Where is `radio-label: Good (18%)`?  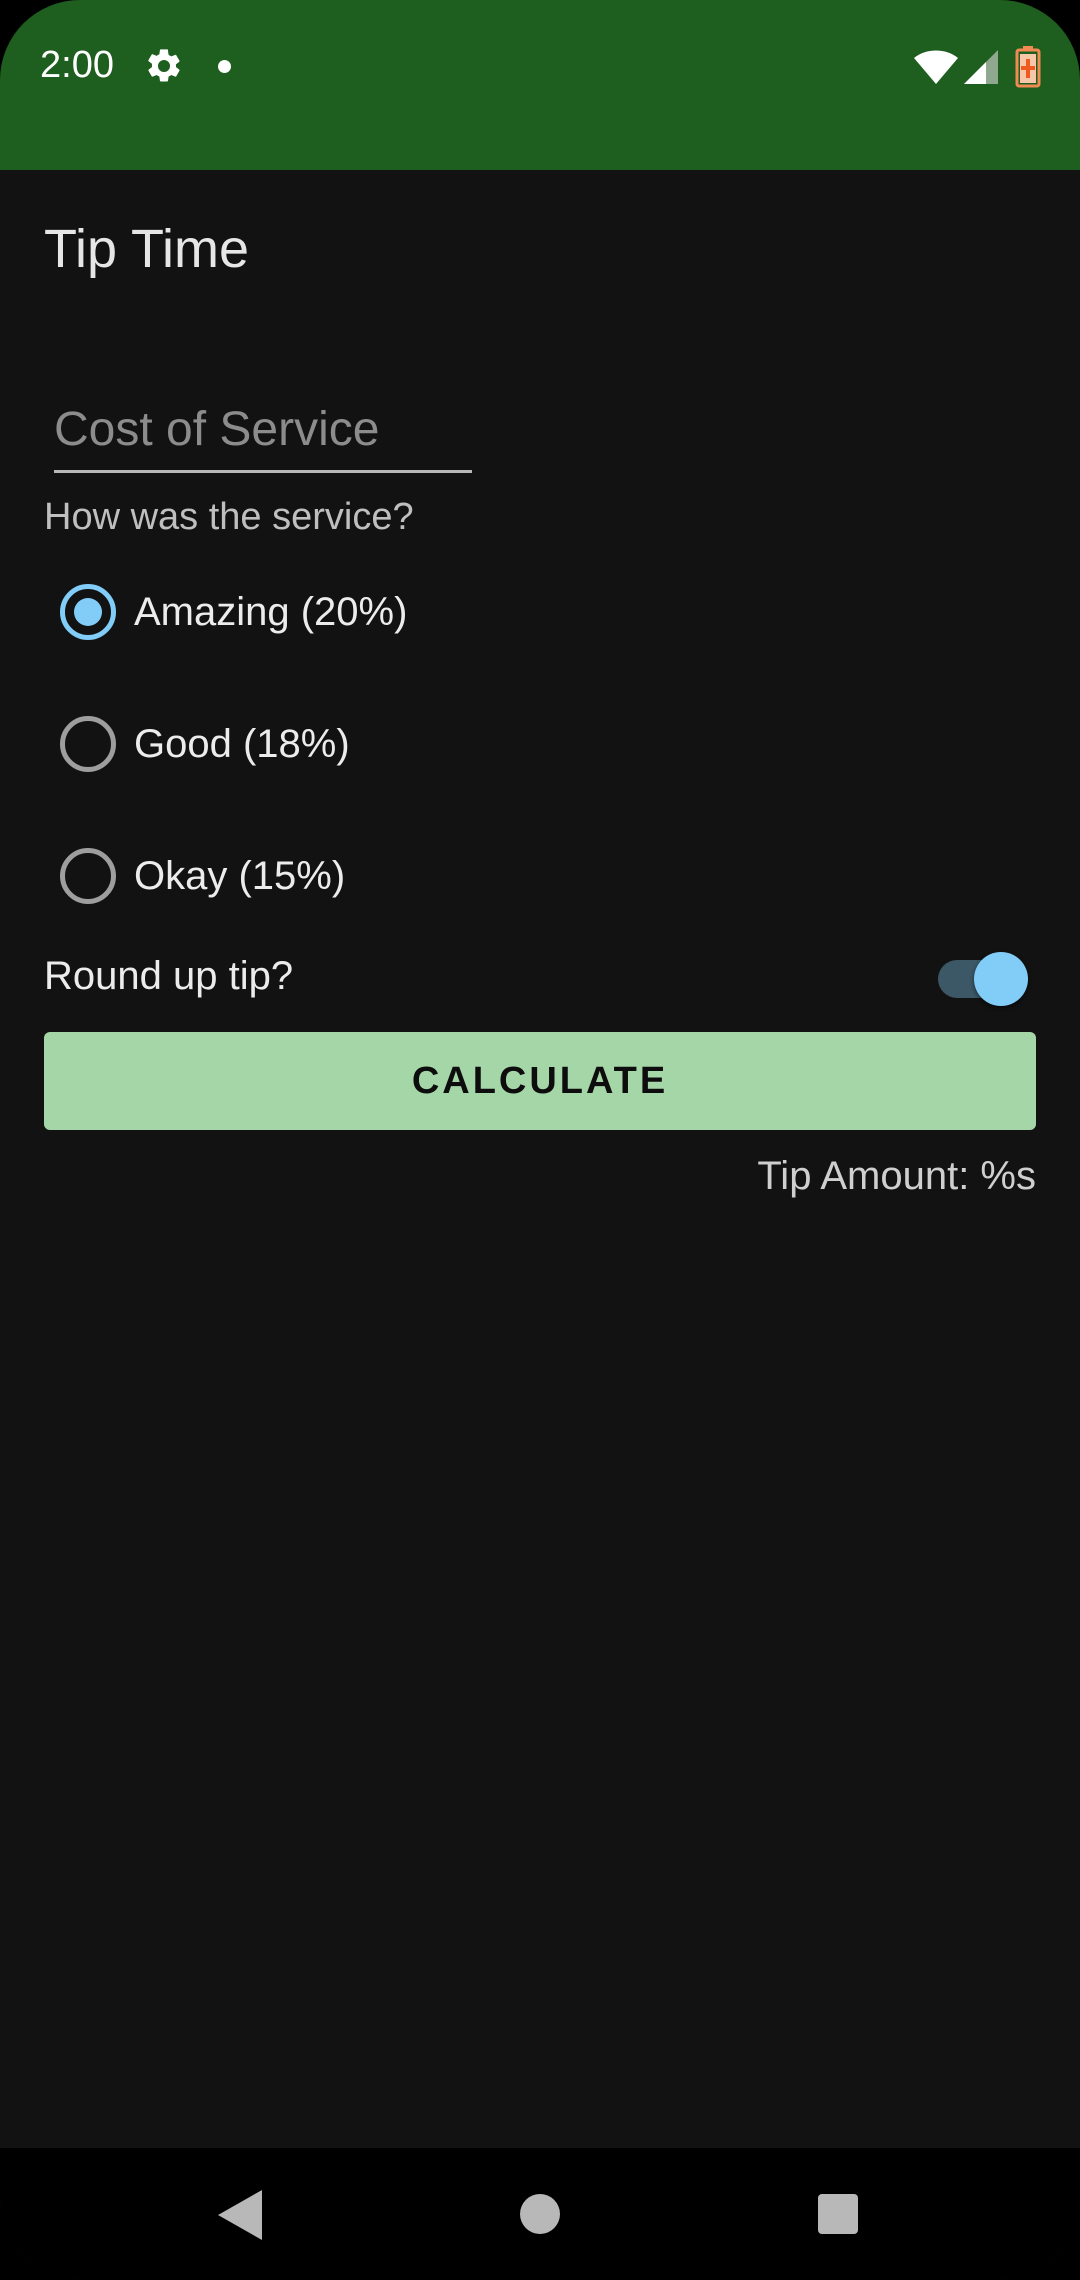 radio-label: Good (18%) is located at coordinates (242, 743).